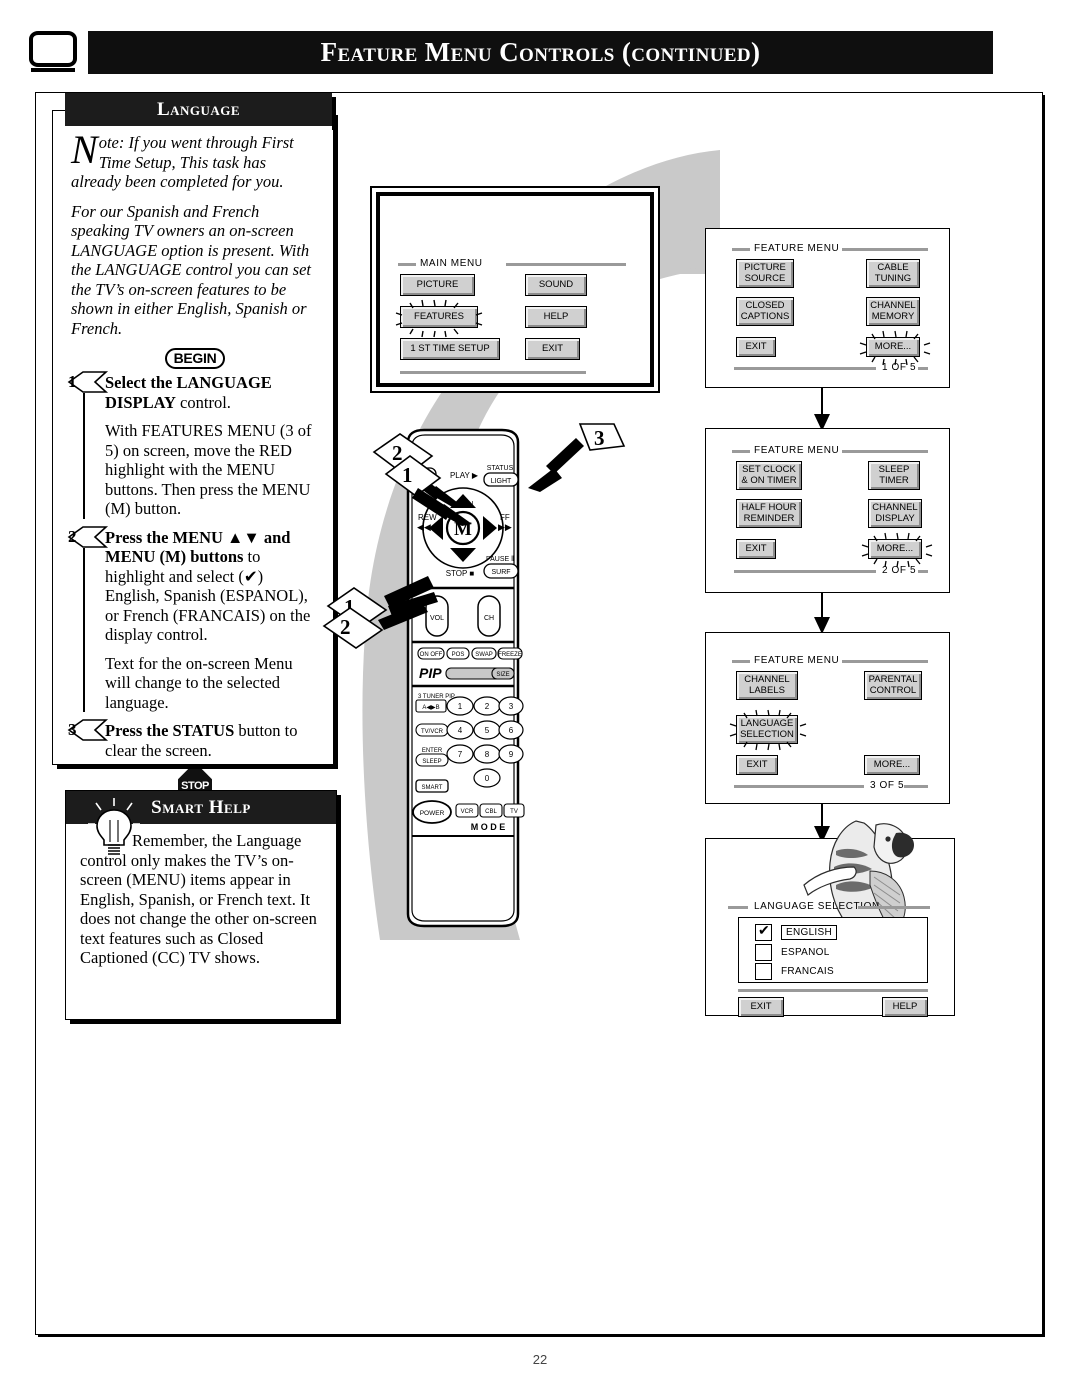  What do you see at coordinates (765, 311) in the screenshot?
I see `feature-menu-1-button-closed-captions: CLOSED CAPTIONS` at bounding box center [765, 311].